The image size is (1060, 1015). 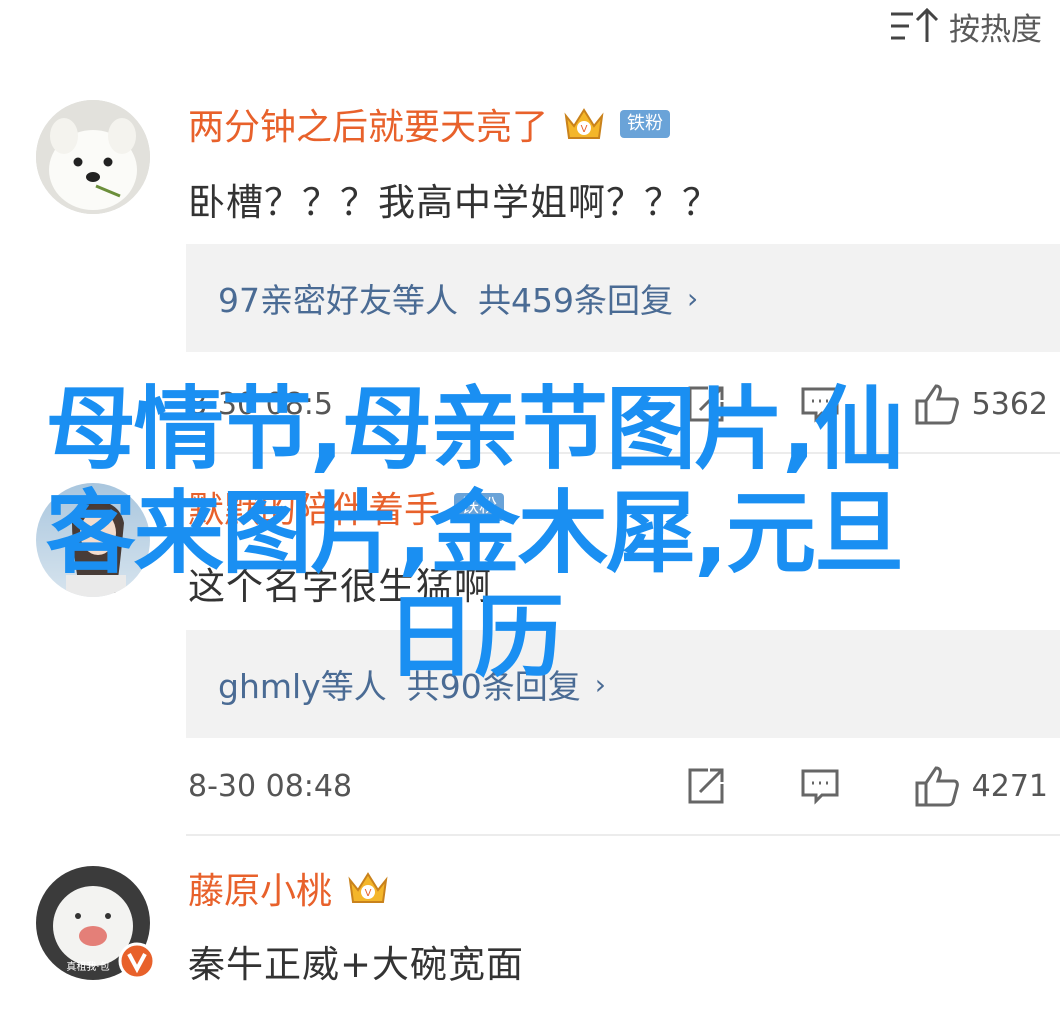 I want to click on avatar, so click(x=93, y=157).